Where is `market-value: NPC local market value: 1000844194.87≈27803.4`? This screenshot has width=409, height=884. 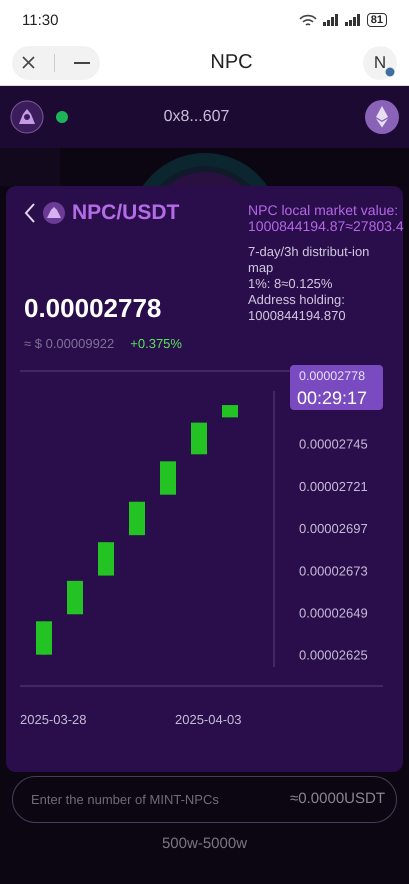
market-value: NPC local market value: 1000844194.87≈27803.4 is located at coordinates (326, 218).